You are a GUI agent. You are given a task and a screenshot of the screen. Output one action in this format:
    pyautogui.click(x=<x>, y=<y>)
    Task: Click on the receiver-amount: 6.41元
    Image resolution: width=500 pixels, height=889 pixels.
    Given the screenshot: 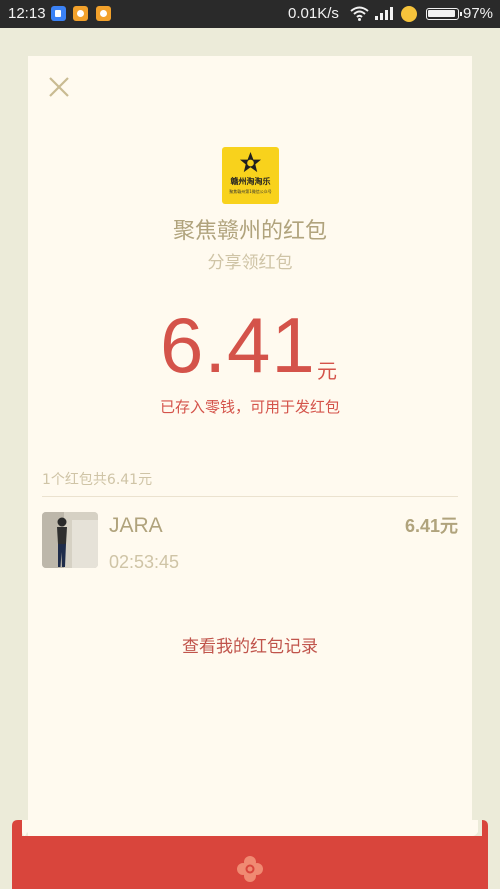 What is the action you would take?
    pyautogui.click(x=431, y=526)
    